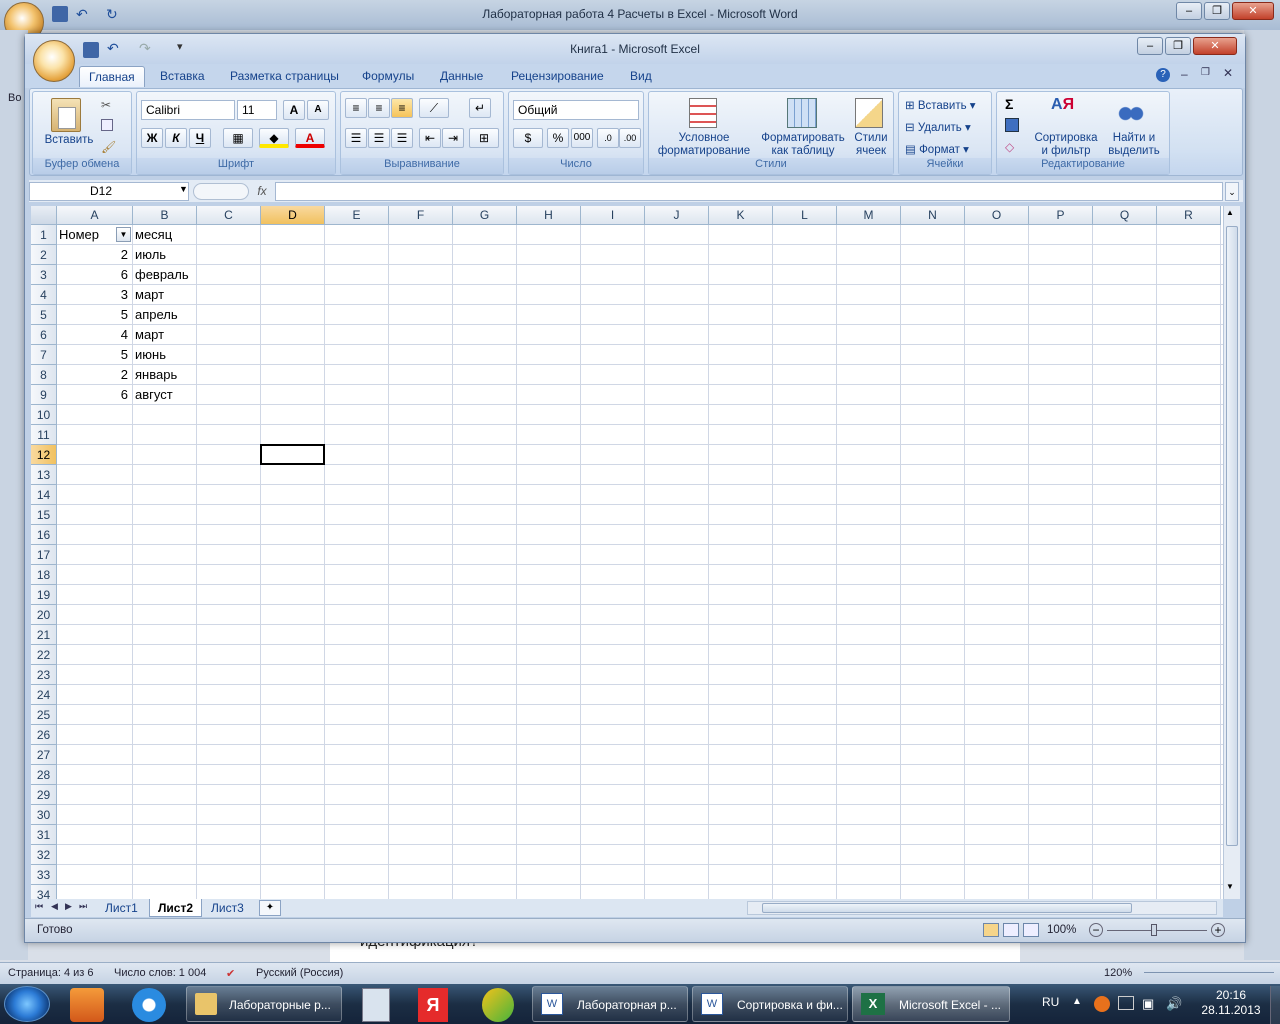 This screenshot has width=1280, height=1024. Describe the element at coordinates (165, 335) in the screenshot. I see `cell-B6: март` at that location.